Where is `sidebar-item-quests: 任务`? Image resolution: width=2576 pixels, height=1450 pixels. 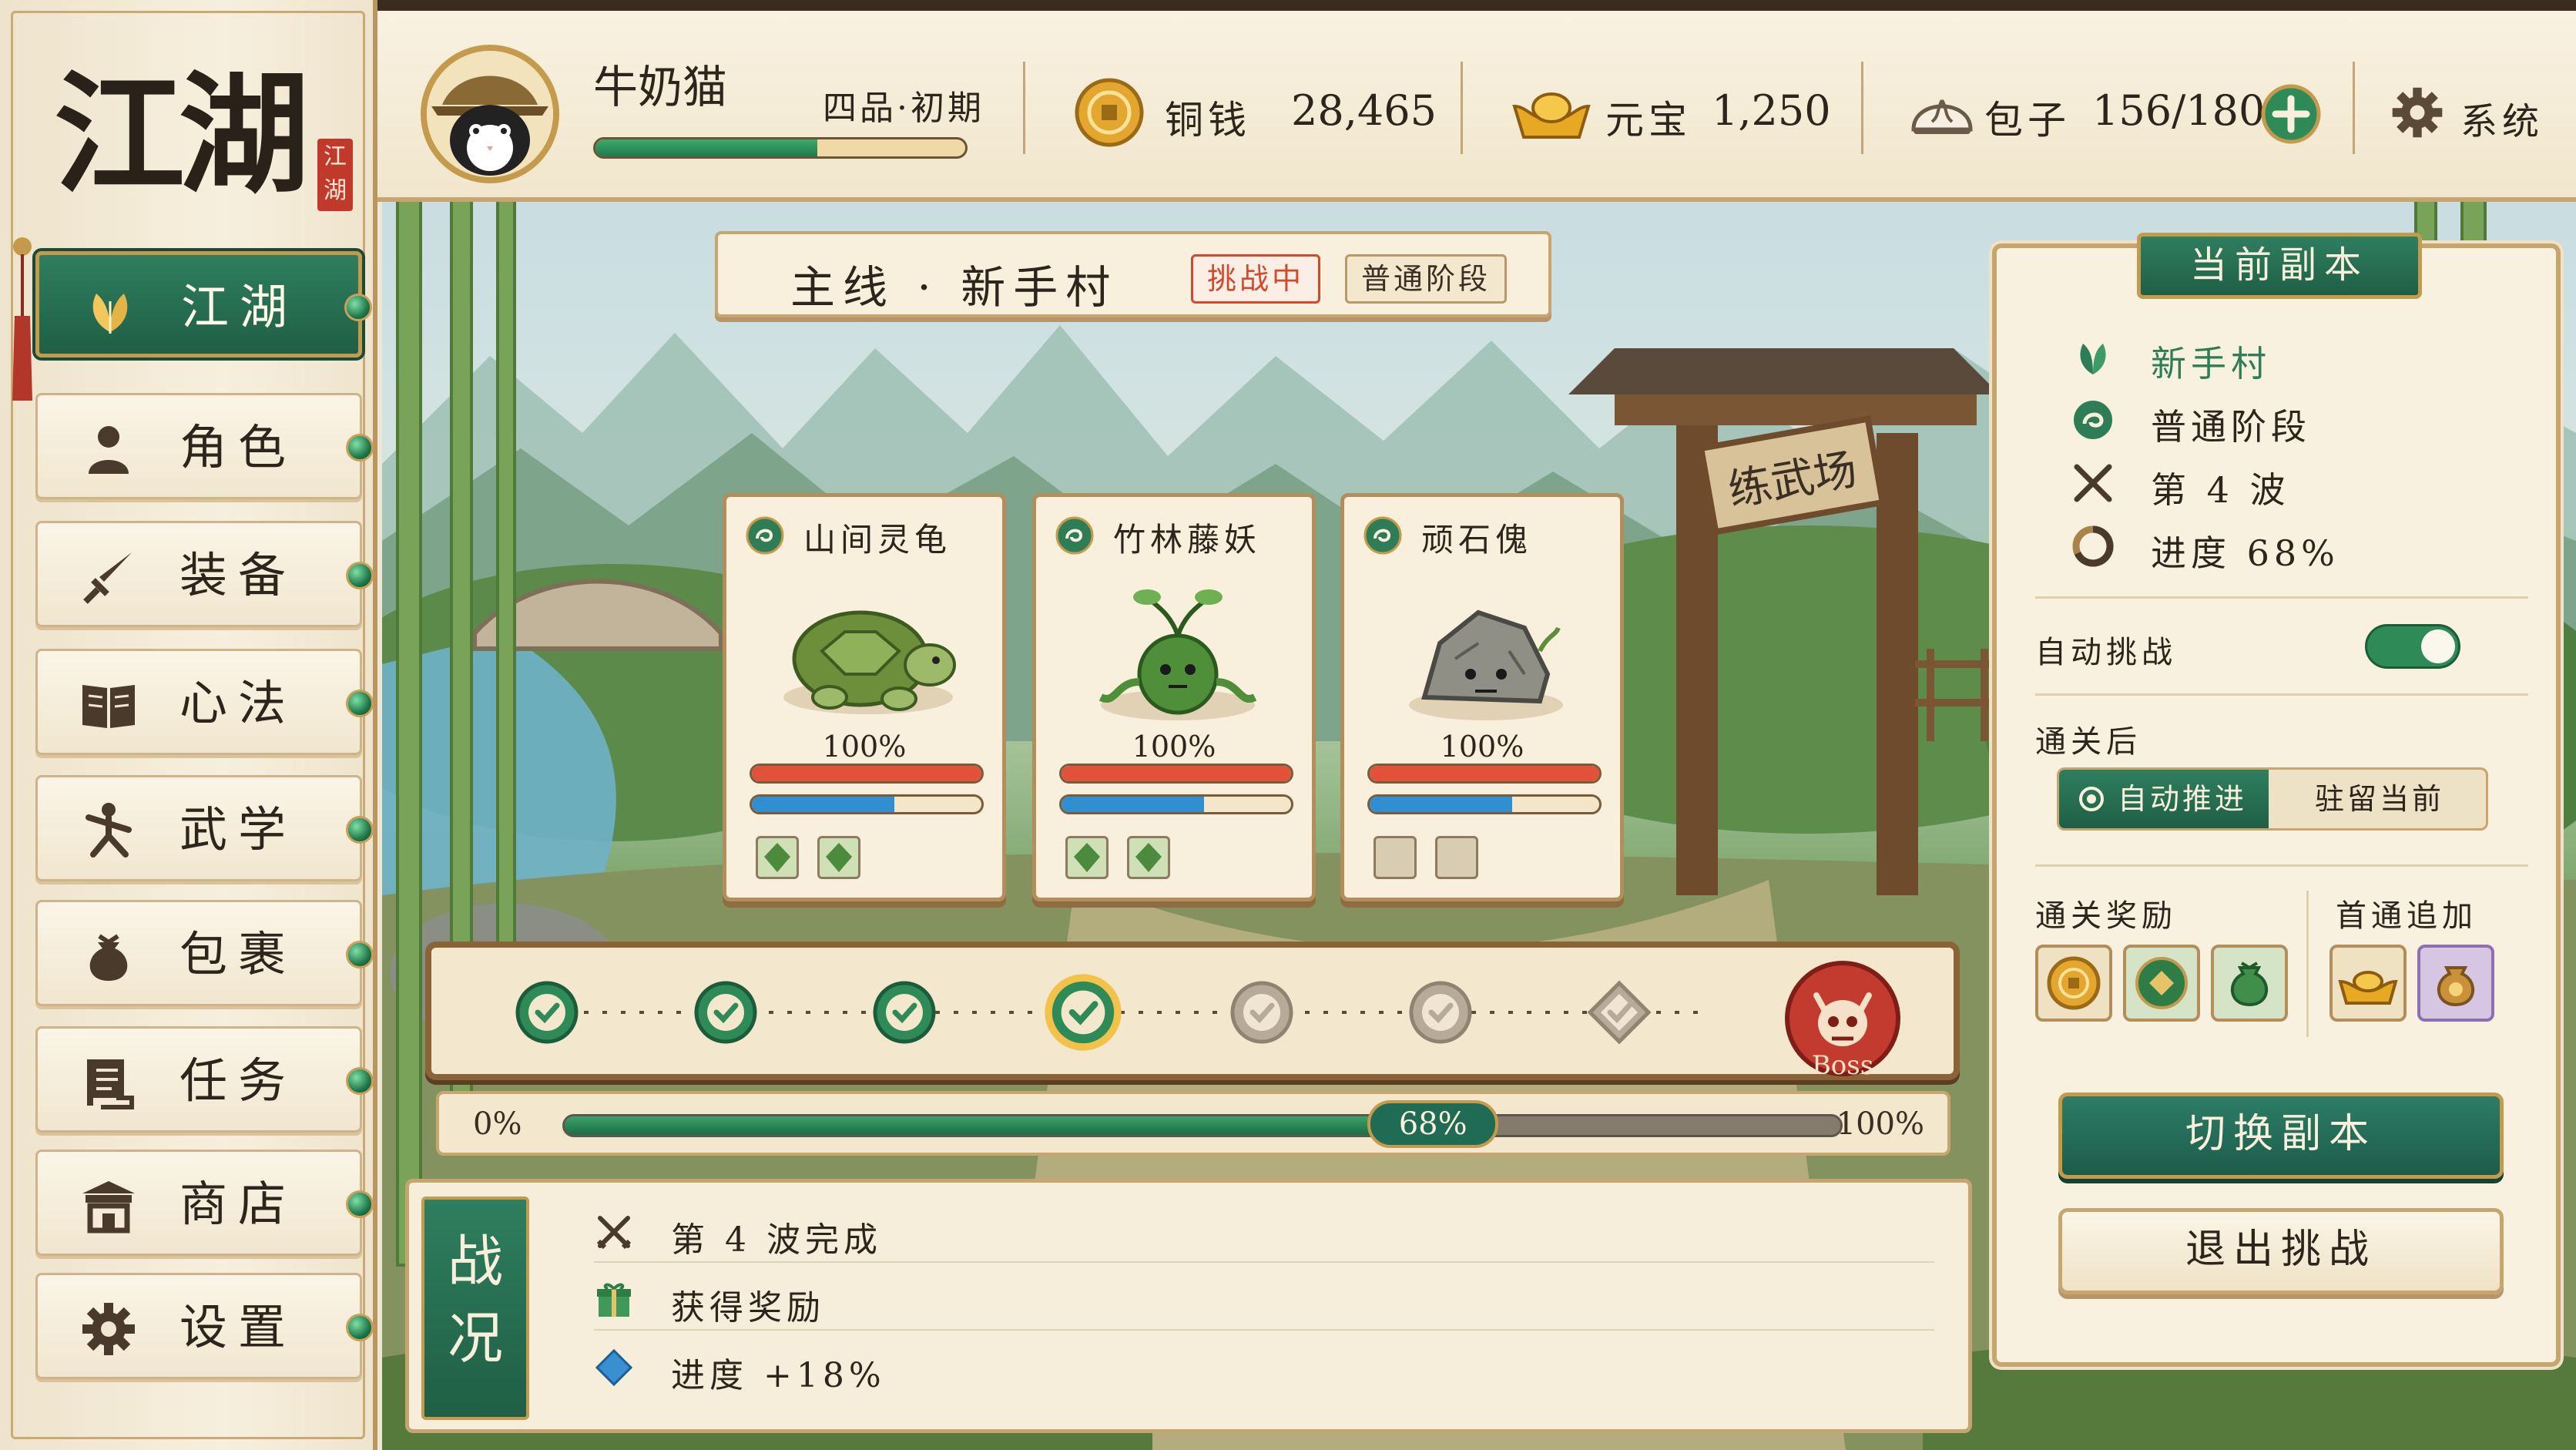
sidebar-item-quests: 任务 is located at coordinates (204, 1079).